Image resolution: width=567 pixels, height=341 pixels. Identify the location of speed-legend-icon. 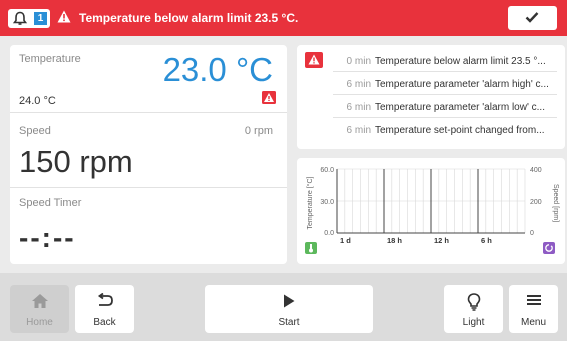
(549, 248).